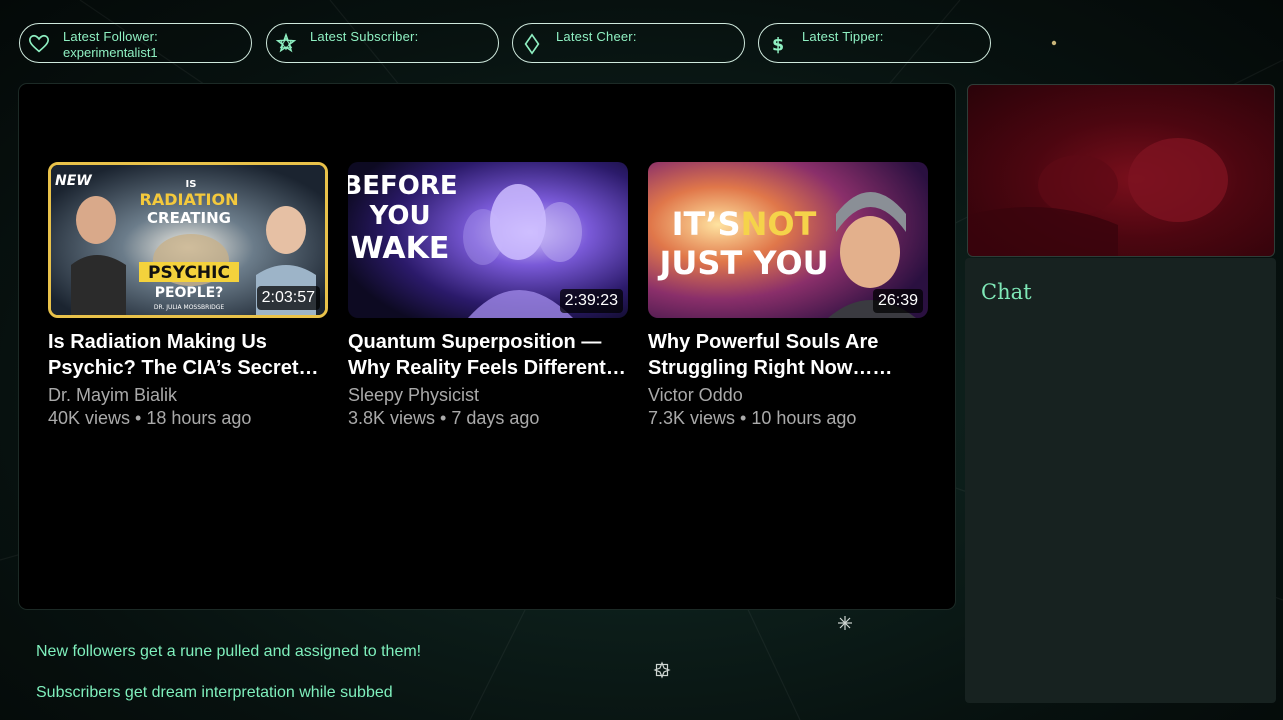  I want to click on thumb-text: PEOPLE?, so click(189, 293).